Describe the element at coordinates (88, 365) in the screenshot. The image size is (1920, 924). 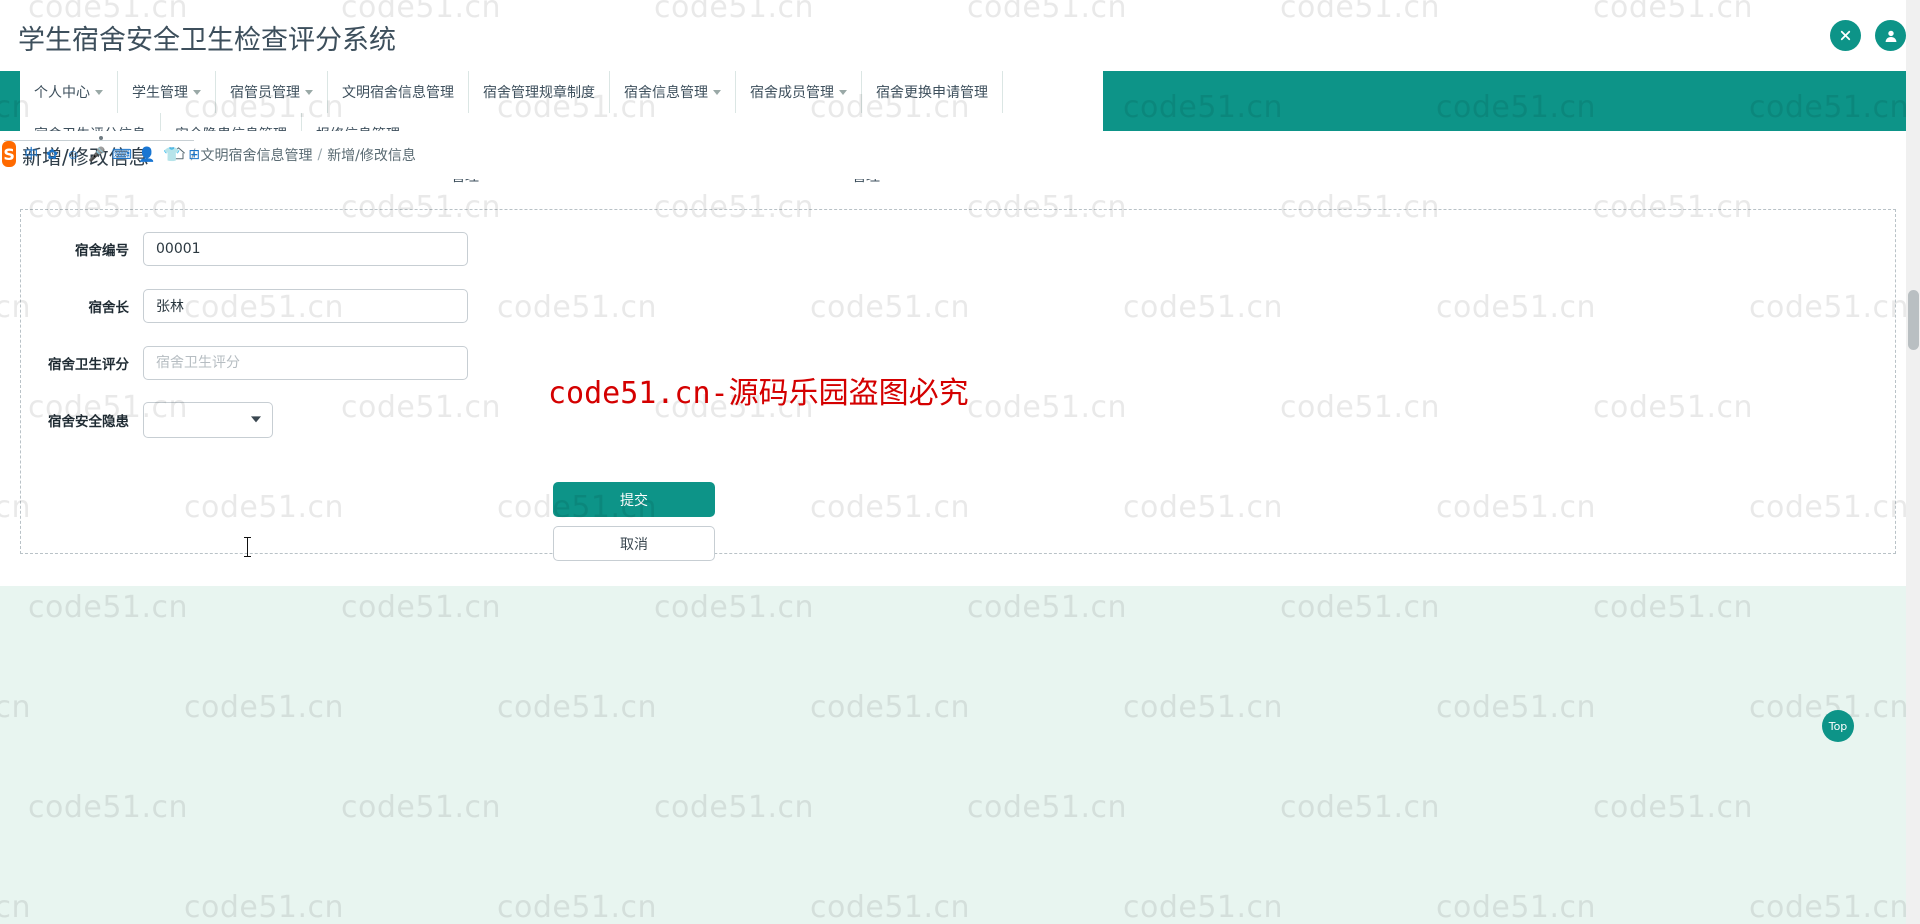
I see `label-hygiene-score: 宿舍卫生评分` at that location.